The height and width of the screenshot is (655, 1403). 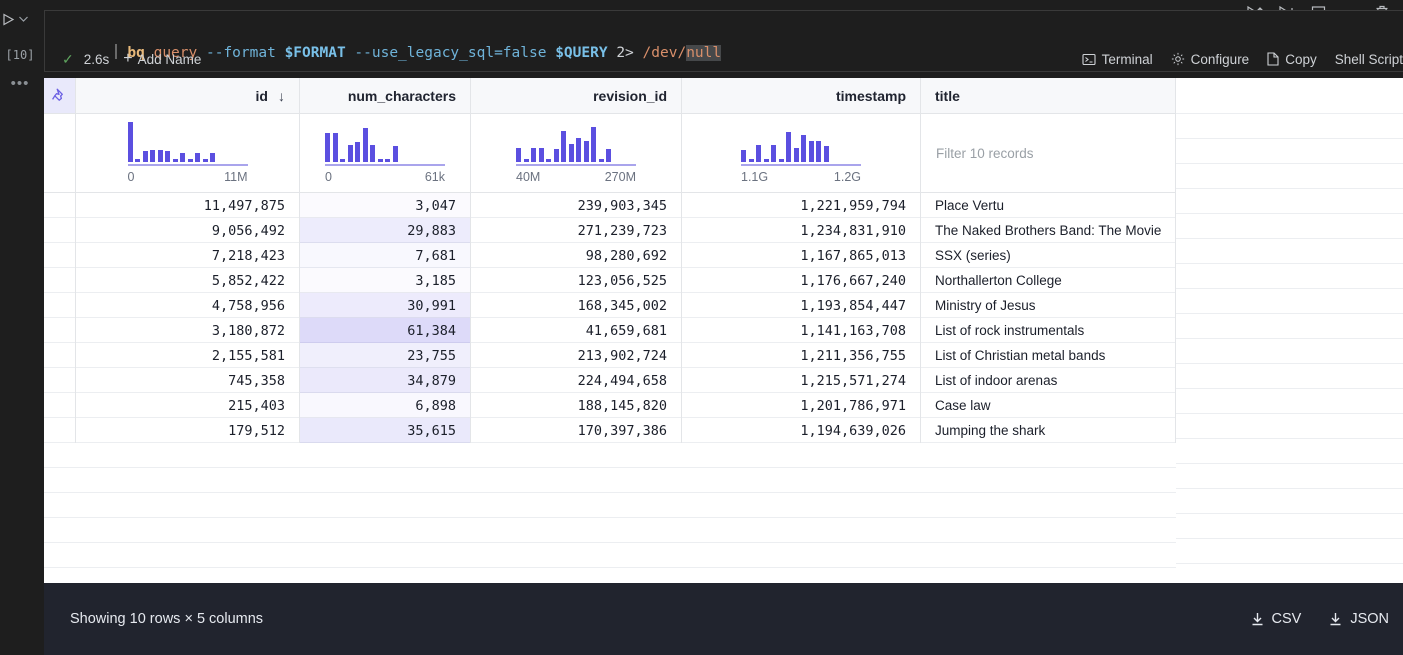 What do you see at coordinates (385, 205) in the screenshot?
I see `cell-num_characters: 3,047` at bounding box center [385, 205].